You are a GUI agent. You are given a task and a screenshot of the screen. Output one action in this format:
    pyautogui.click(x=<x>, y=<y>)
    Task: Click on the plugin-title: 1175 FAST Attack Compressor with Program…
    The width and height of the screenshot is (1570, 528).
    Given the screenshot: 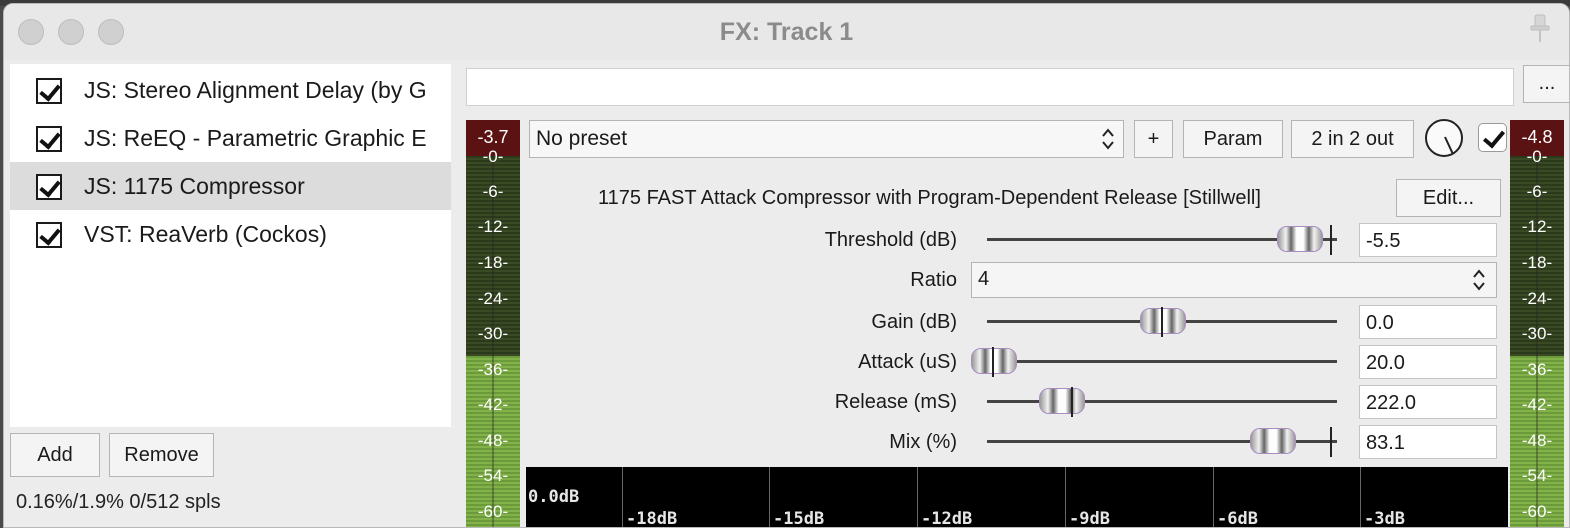 What is the action you would take?
    pyautogui.click(x=929, y=198)
    